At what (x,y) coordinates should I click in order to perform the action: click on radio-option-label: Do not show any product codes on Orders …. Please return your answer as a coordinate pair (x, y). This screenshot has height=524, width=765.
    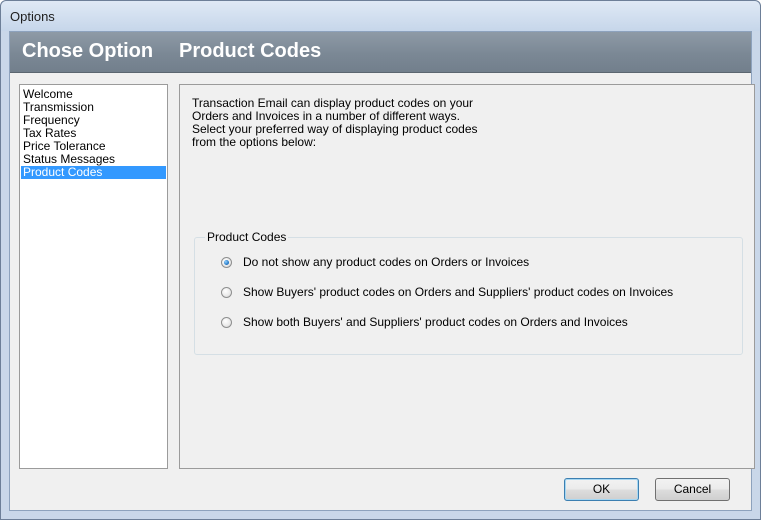
    Looking at the image, I should click on (386, 262).